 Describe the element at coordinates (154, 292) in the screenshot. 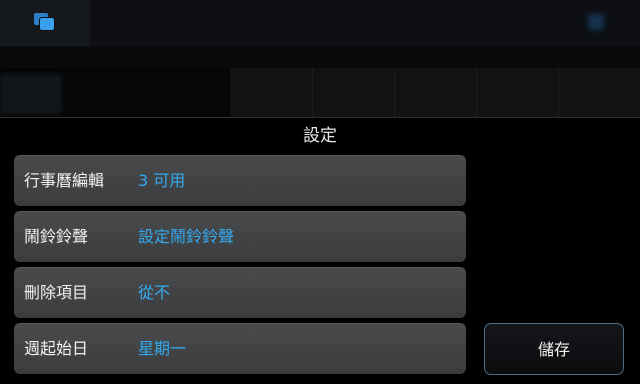

I see `setting-value: 從不` at that location.